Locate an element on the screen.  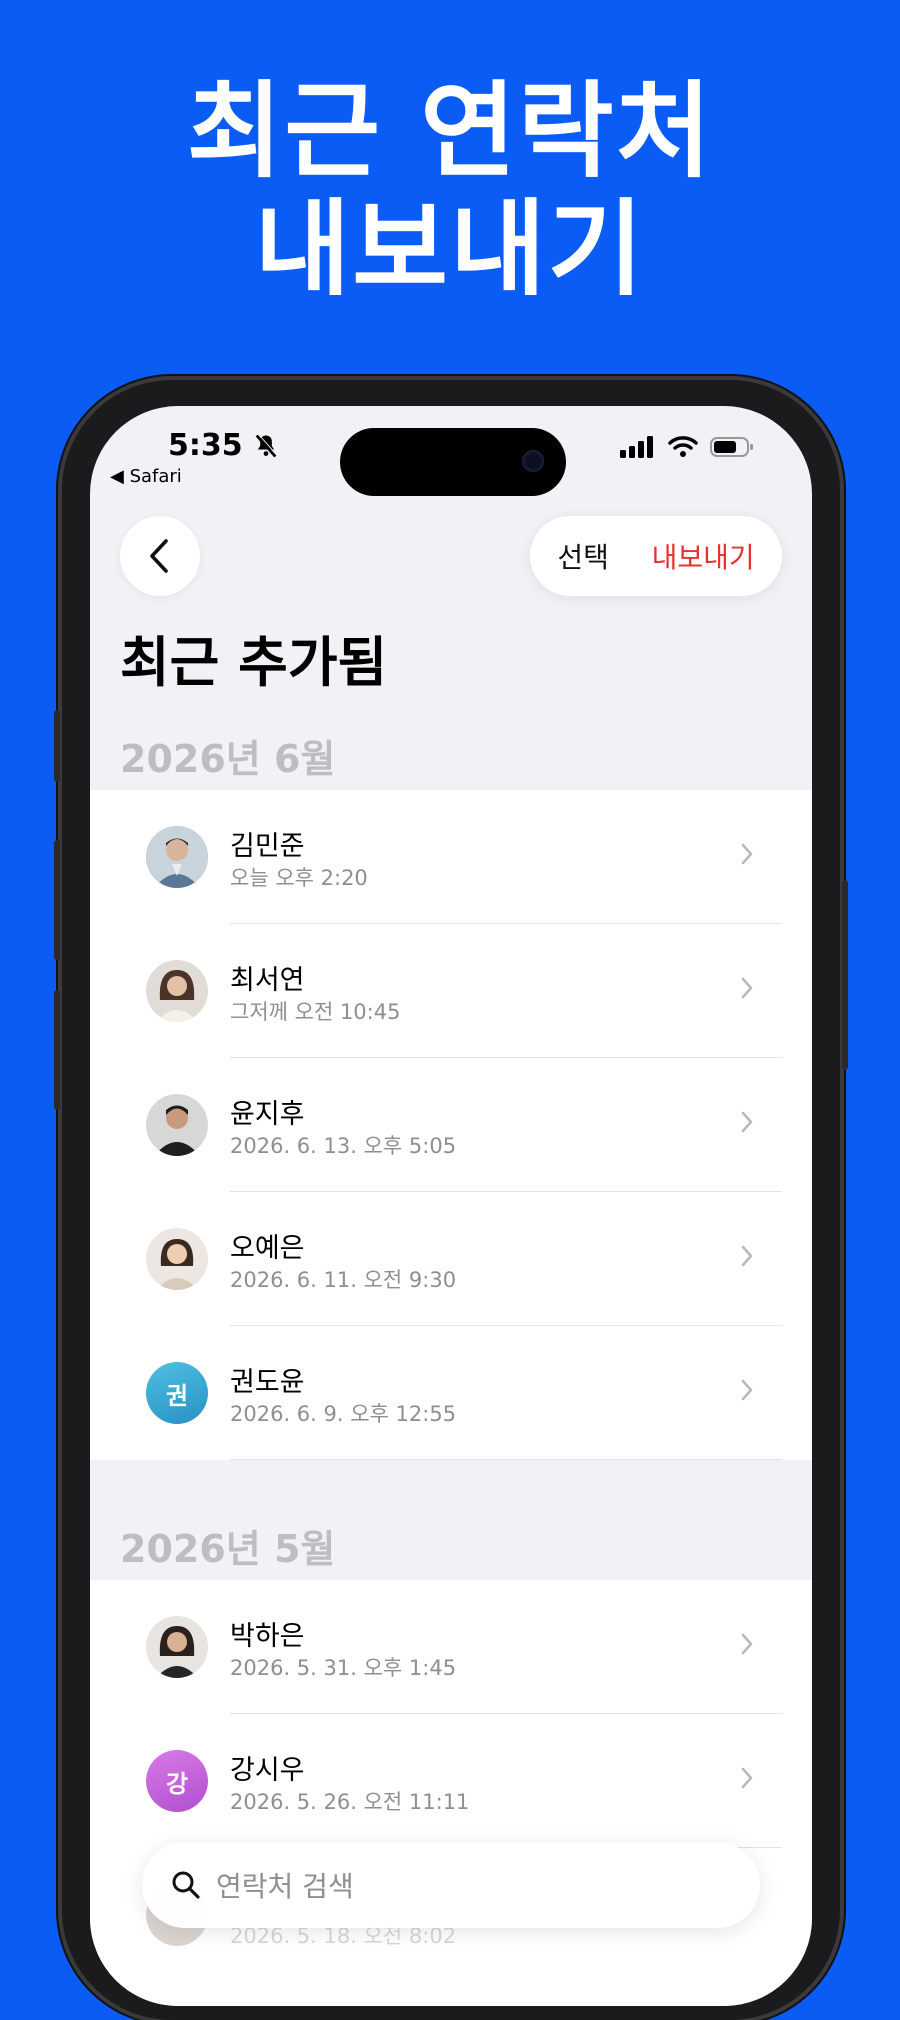
chevron-left-icon is located at coordinates (159, 556).